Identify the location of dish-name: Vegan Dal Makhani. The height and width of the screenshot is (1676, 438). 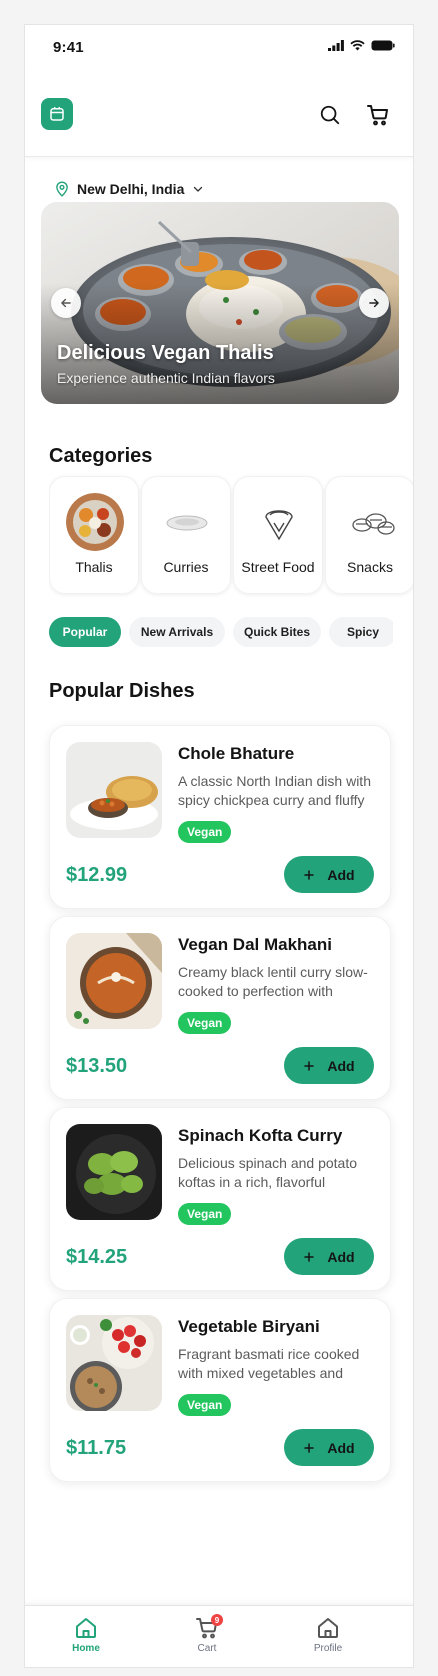
(255, 944).